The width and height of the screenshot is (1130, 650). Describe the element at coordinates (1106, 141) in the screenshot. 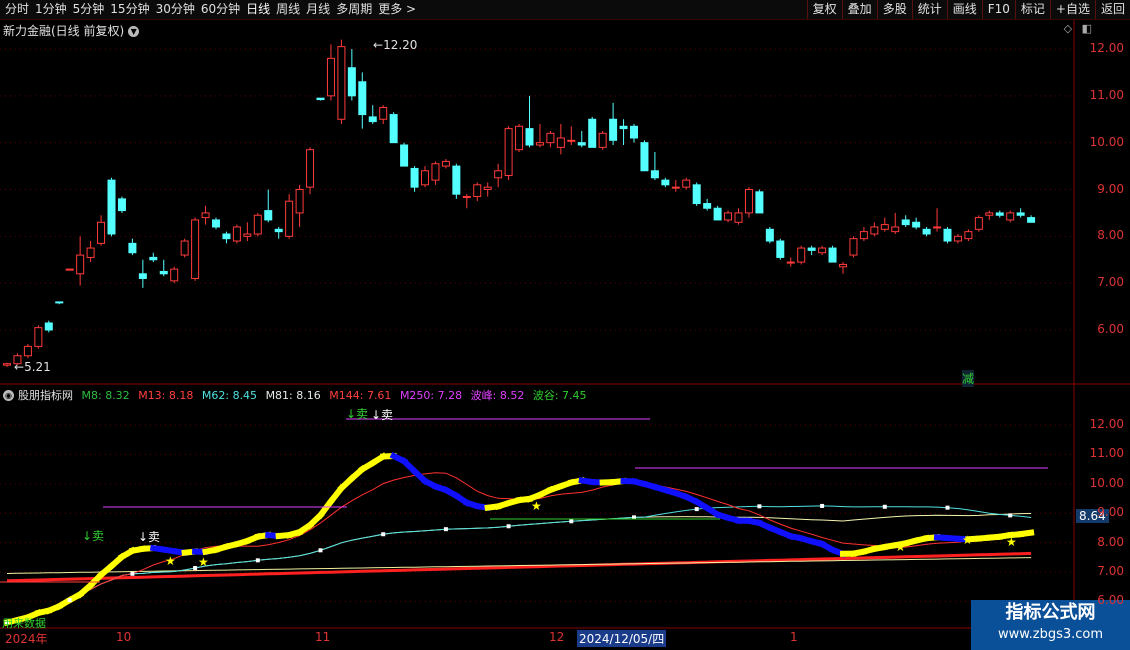

I see `price-tick-label: 10.00` at that location.